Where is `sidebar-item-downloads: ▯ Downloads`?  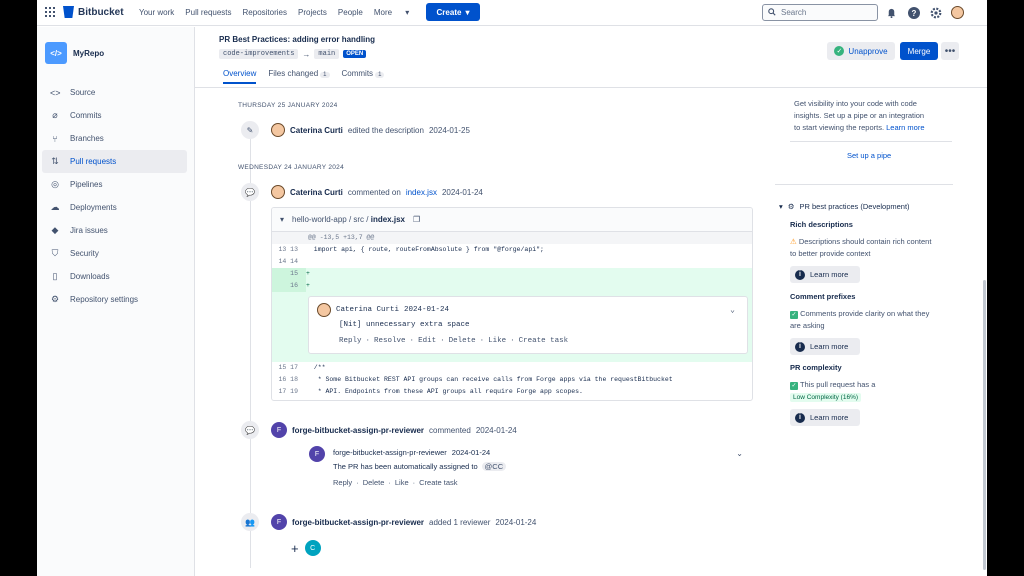 sidebar-item-downloads: ▯ Downloads is located at coordinates (114, 276).